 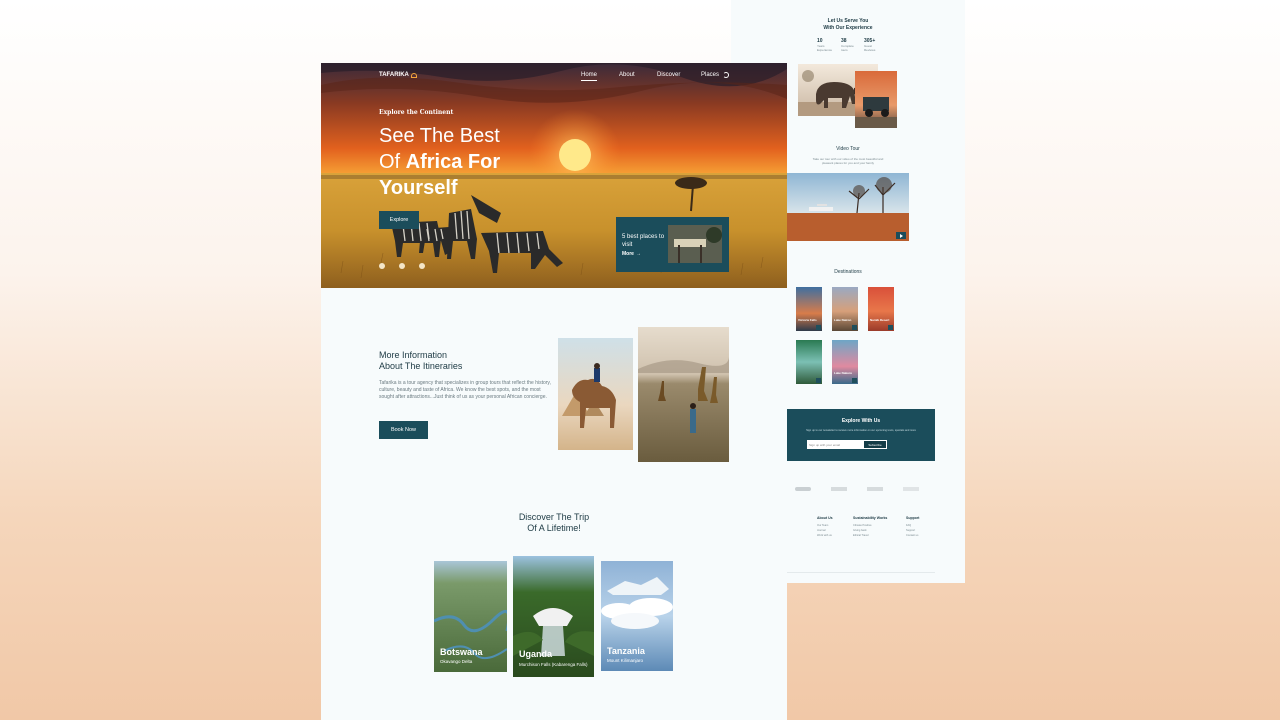 What do you see at coordinates (870, 48) in the screenshot?
I see `stat-reviews-label: Guest Reviews` at bounding box center [870, 48].